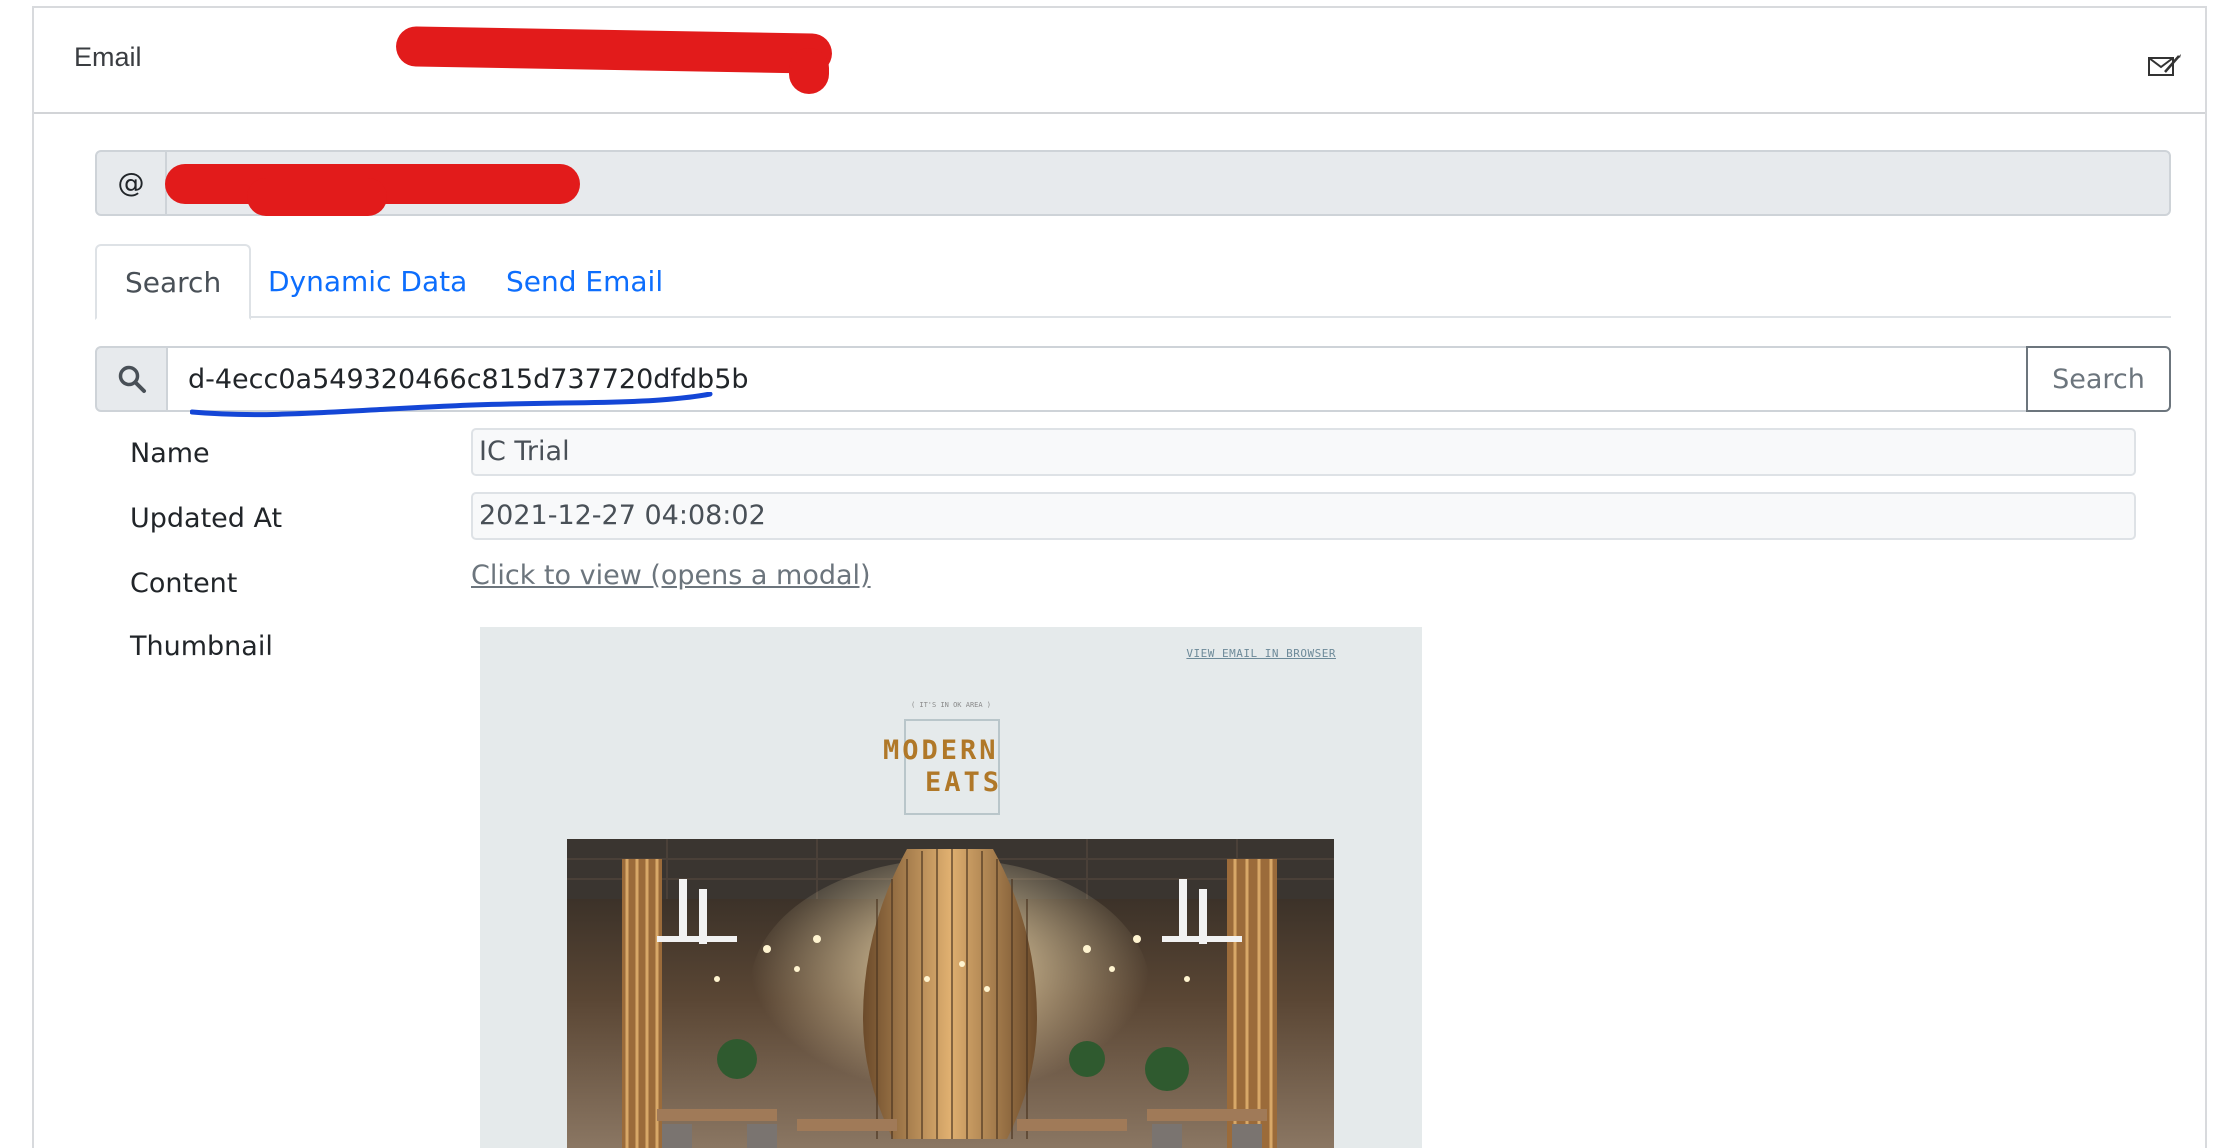  What do you see at coordinates (951, 705) in the screenshot?
I see `thumbnail-tagline: ( IT'S IN OK AREA )` at bounding box center [951, 705].